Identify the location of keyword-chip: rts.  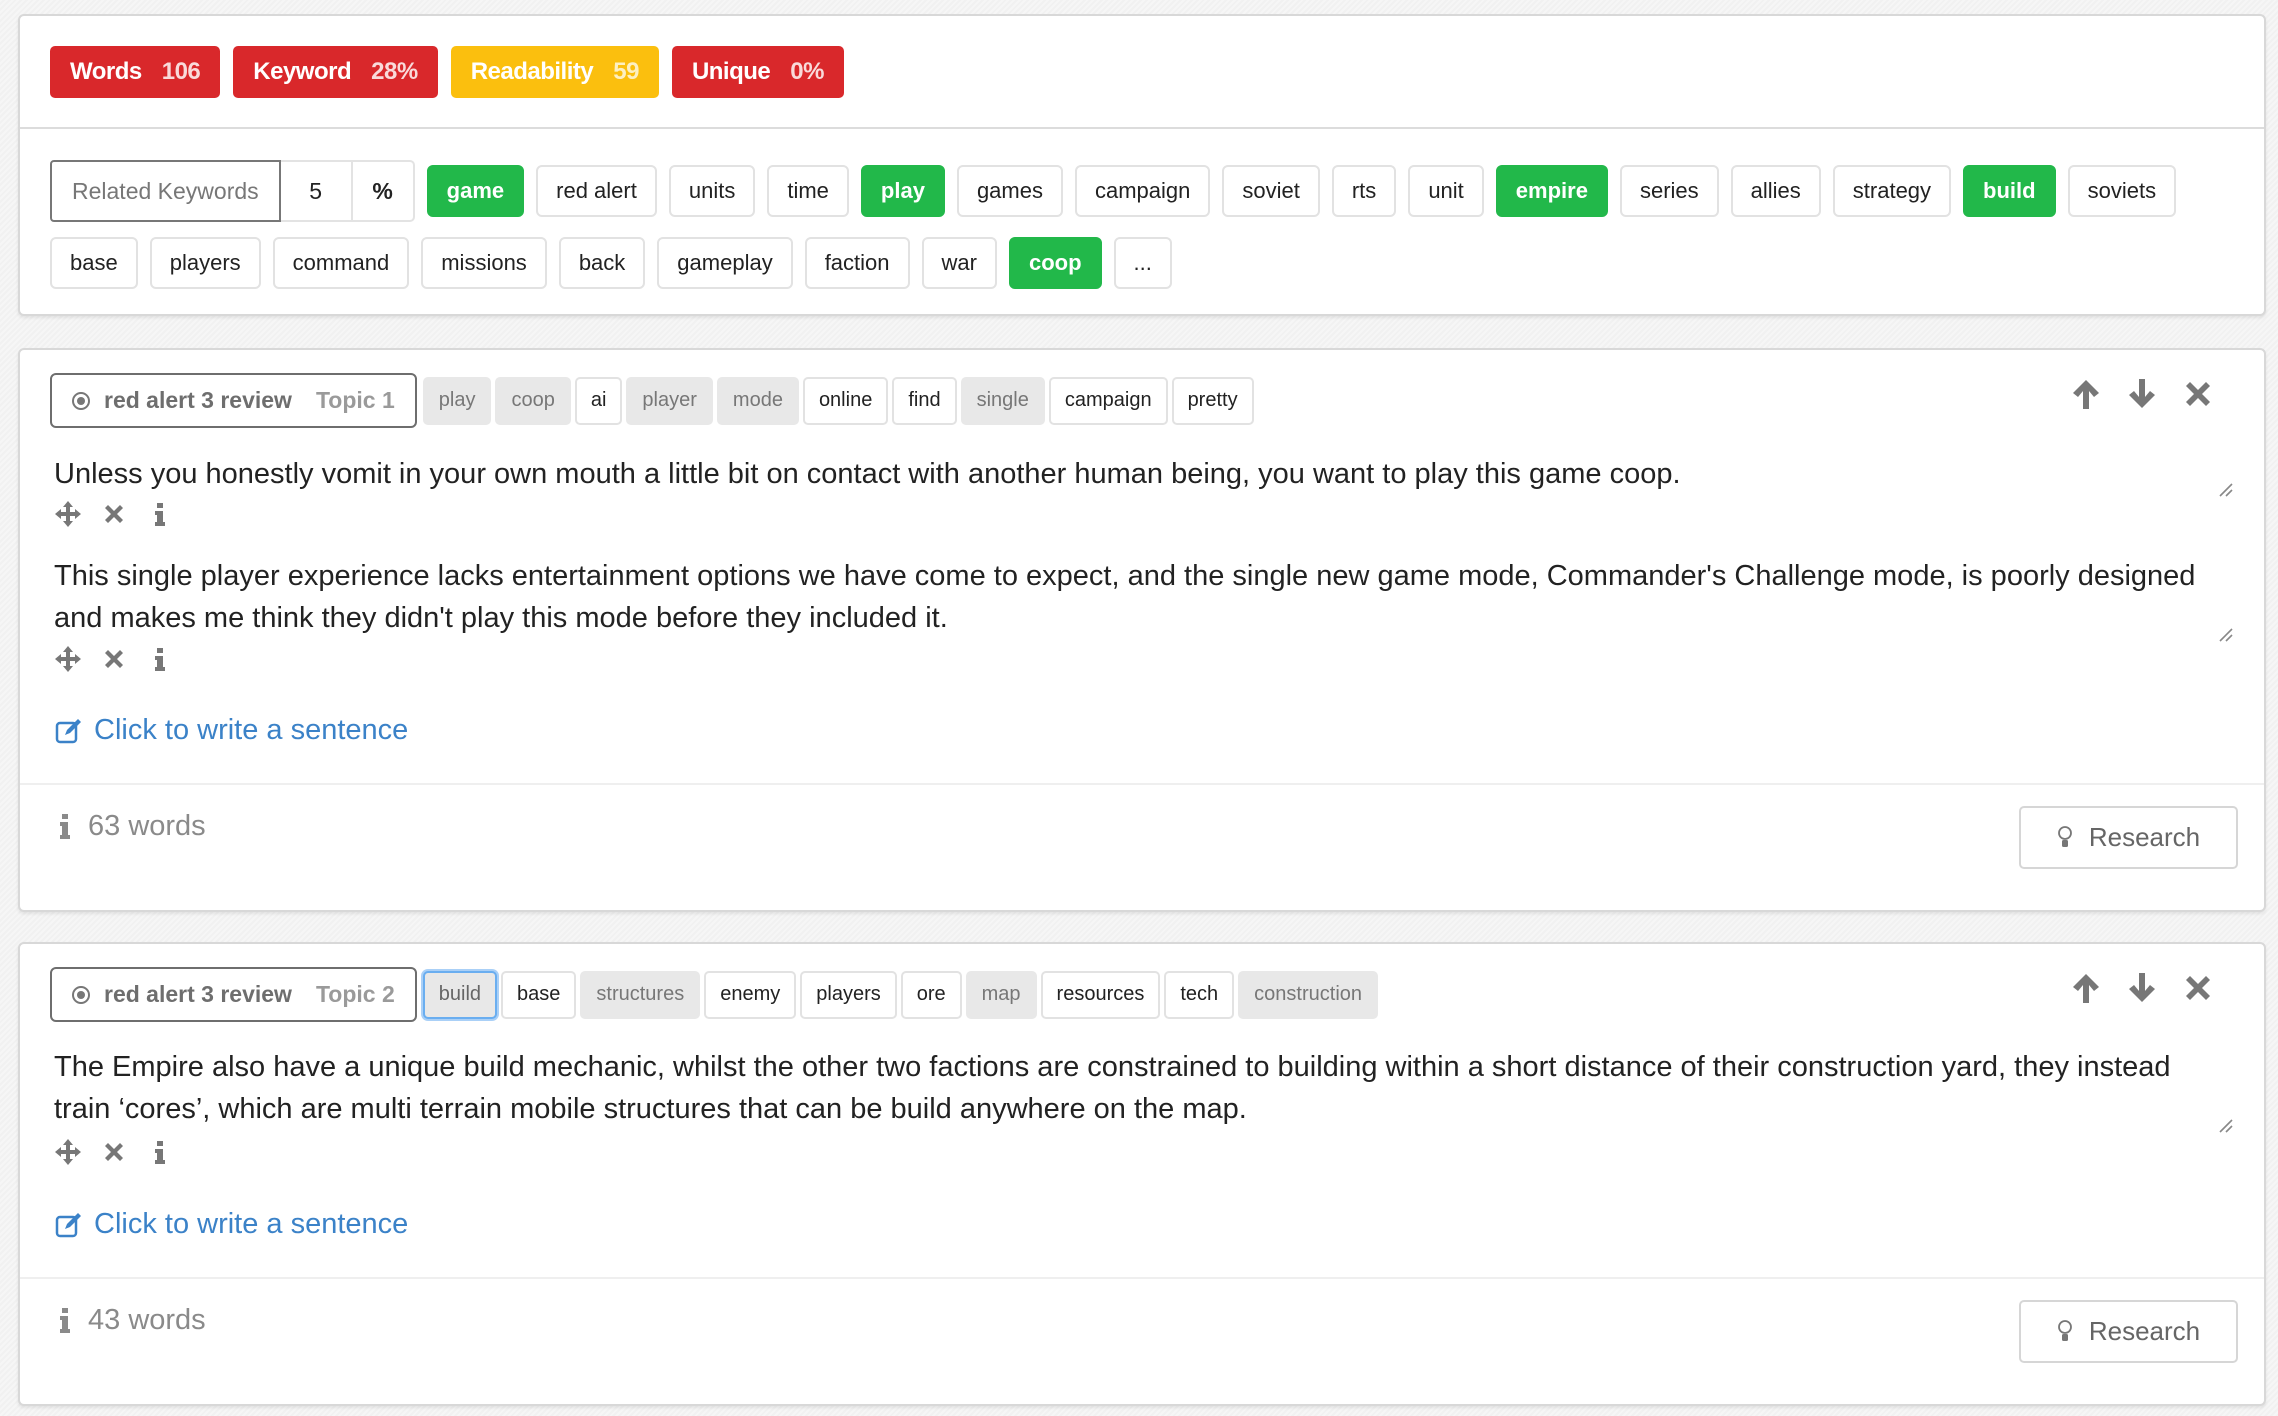
(1364, 191).